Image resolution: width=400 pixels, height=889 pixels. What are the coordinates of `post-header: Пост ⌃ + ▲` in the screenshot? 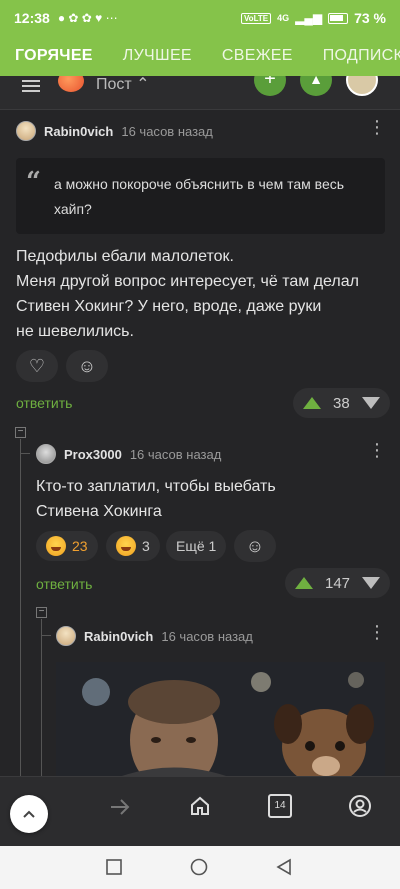 It's located at (200, 93).